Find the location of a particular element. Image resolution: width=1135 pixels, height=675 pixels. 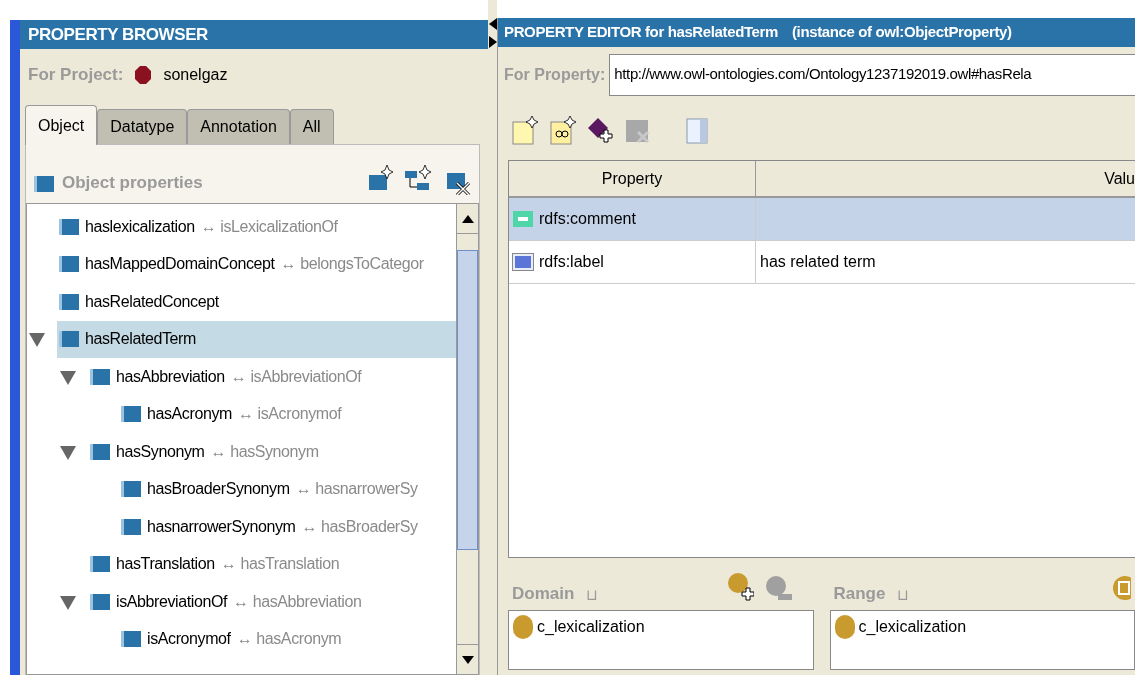

property-name: hasBroaderSynonym is located at coordinates (218, 489).